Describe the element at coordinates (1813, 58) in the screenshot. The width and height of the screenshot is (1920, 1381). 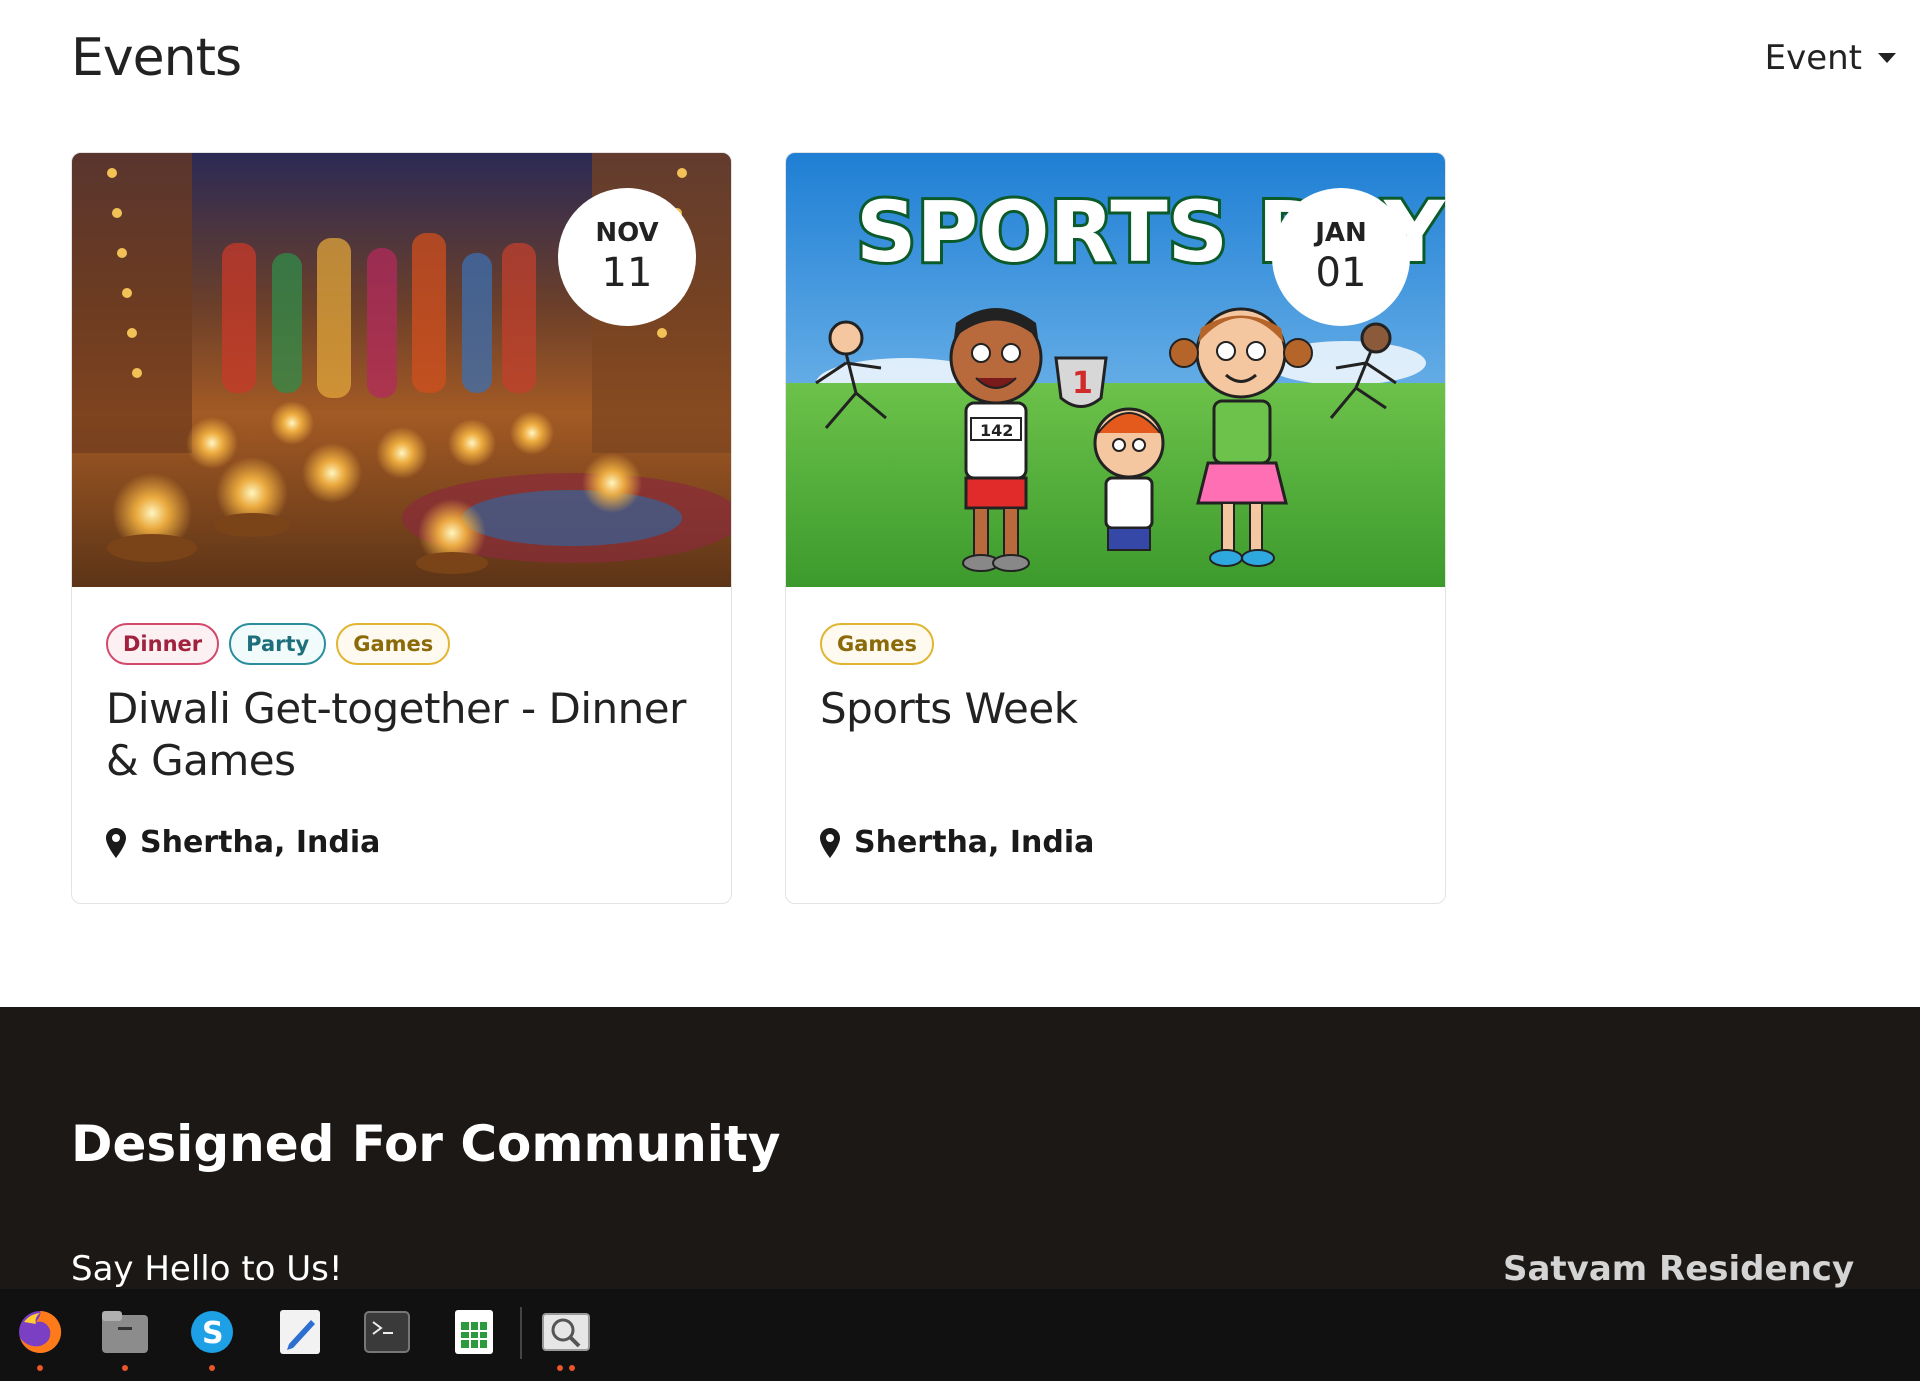
I see `event-dropdown-label: Event` at that location.